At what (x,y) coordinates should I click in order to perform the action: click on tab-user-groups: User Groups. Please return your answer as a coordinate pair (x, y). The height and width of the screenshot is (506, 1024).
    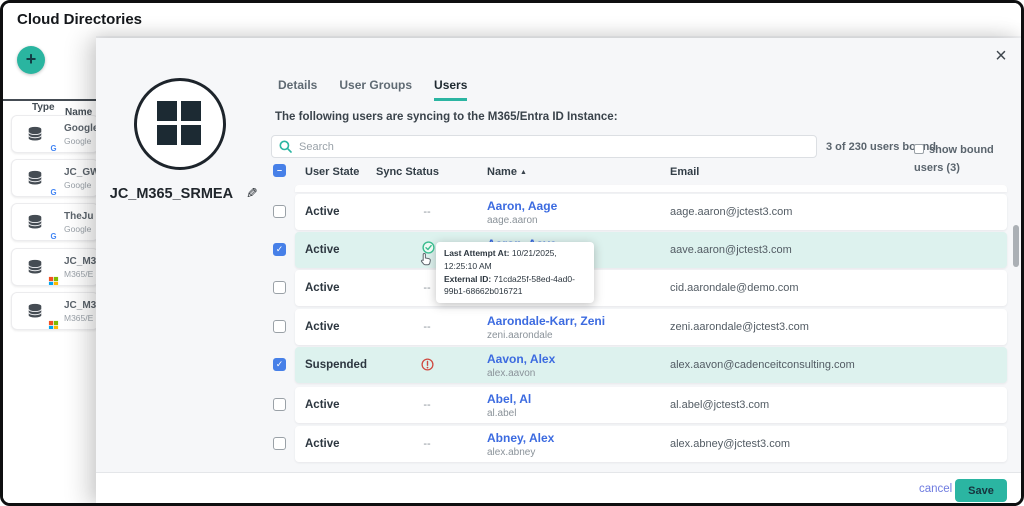
    Looking at the image, I should click on (375, 88).